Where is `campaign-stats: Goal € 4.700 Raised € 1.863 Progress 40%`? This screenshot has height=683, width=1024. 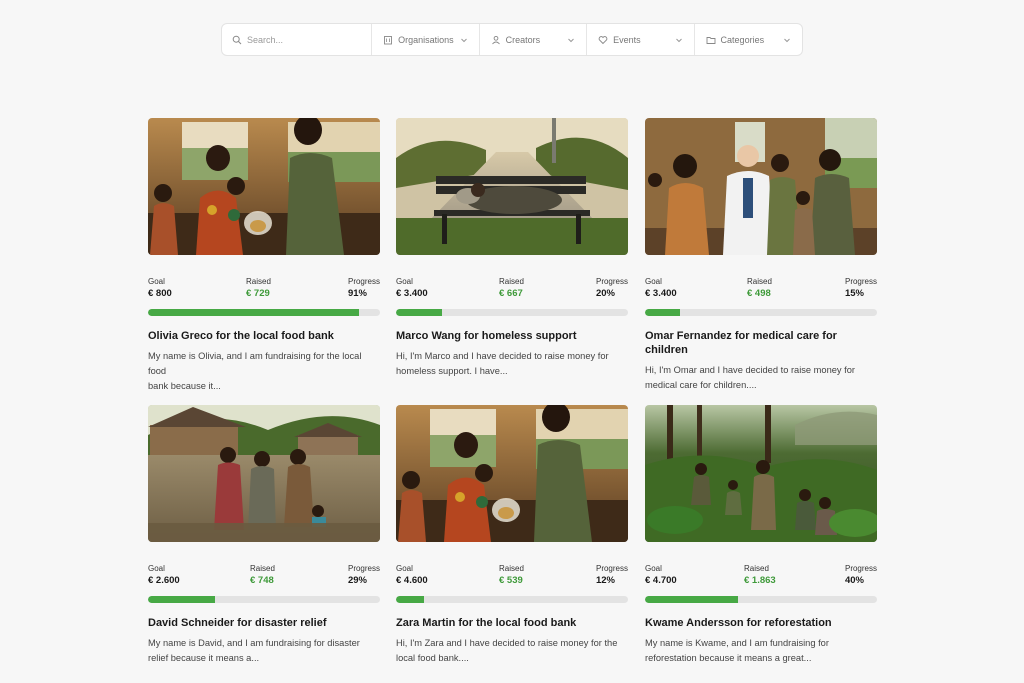
campaign-stats: Goal € 4.700 Raised € 1.863 Progress 40% is located at coordinates (761, 578).